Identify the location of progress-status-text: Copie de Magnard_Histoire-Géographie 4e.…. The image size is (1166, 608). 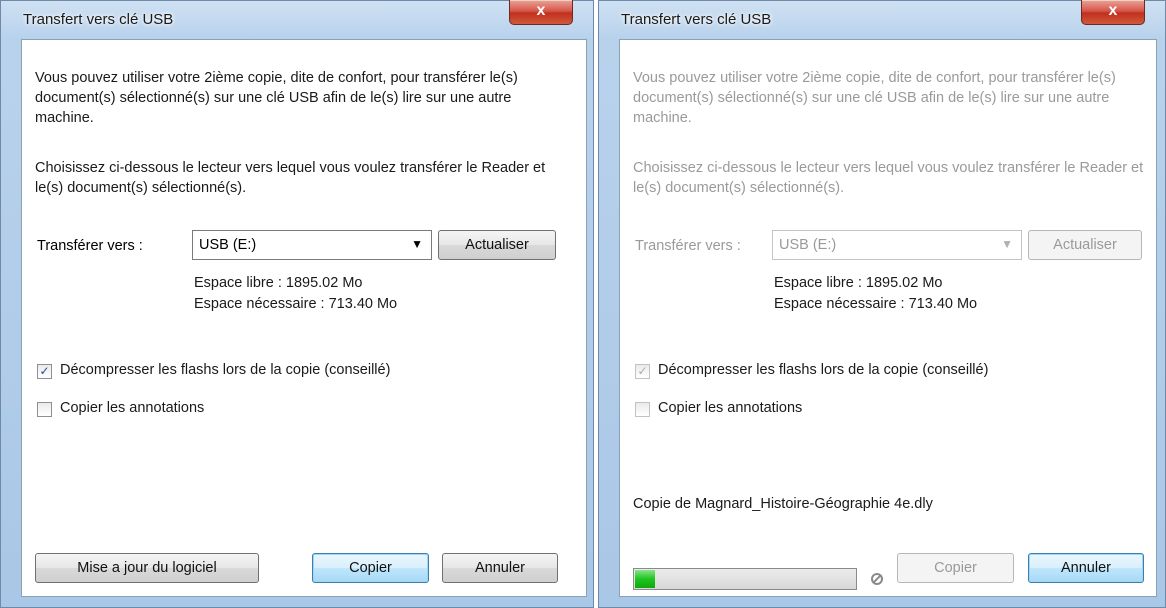
(783, 504).